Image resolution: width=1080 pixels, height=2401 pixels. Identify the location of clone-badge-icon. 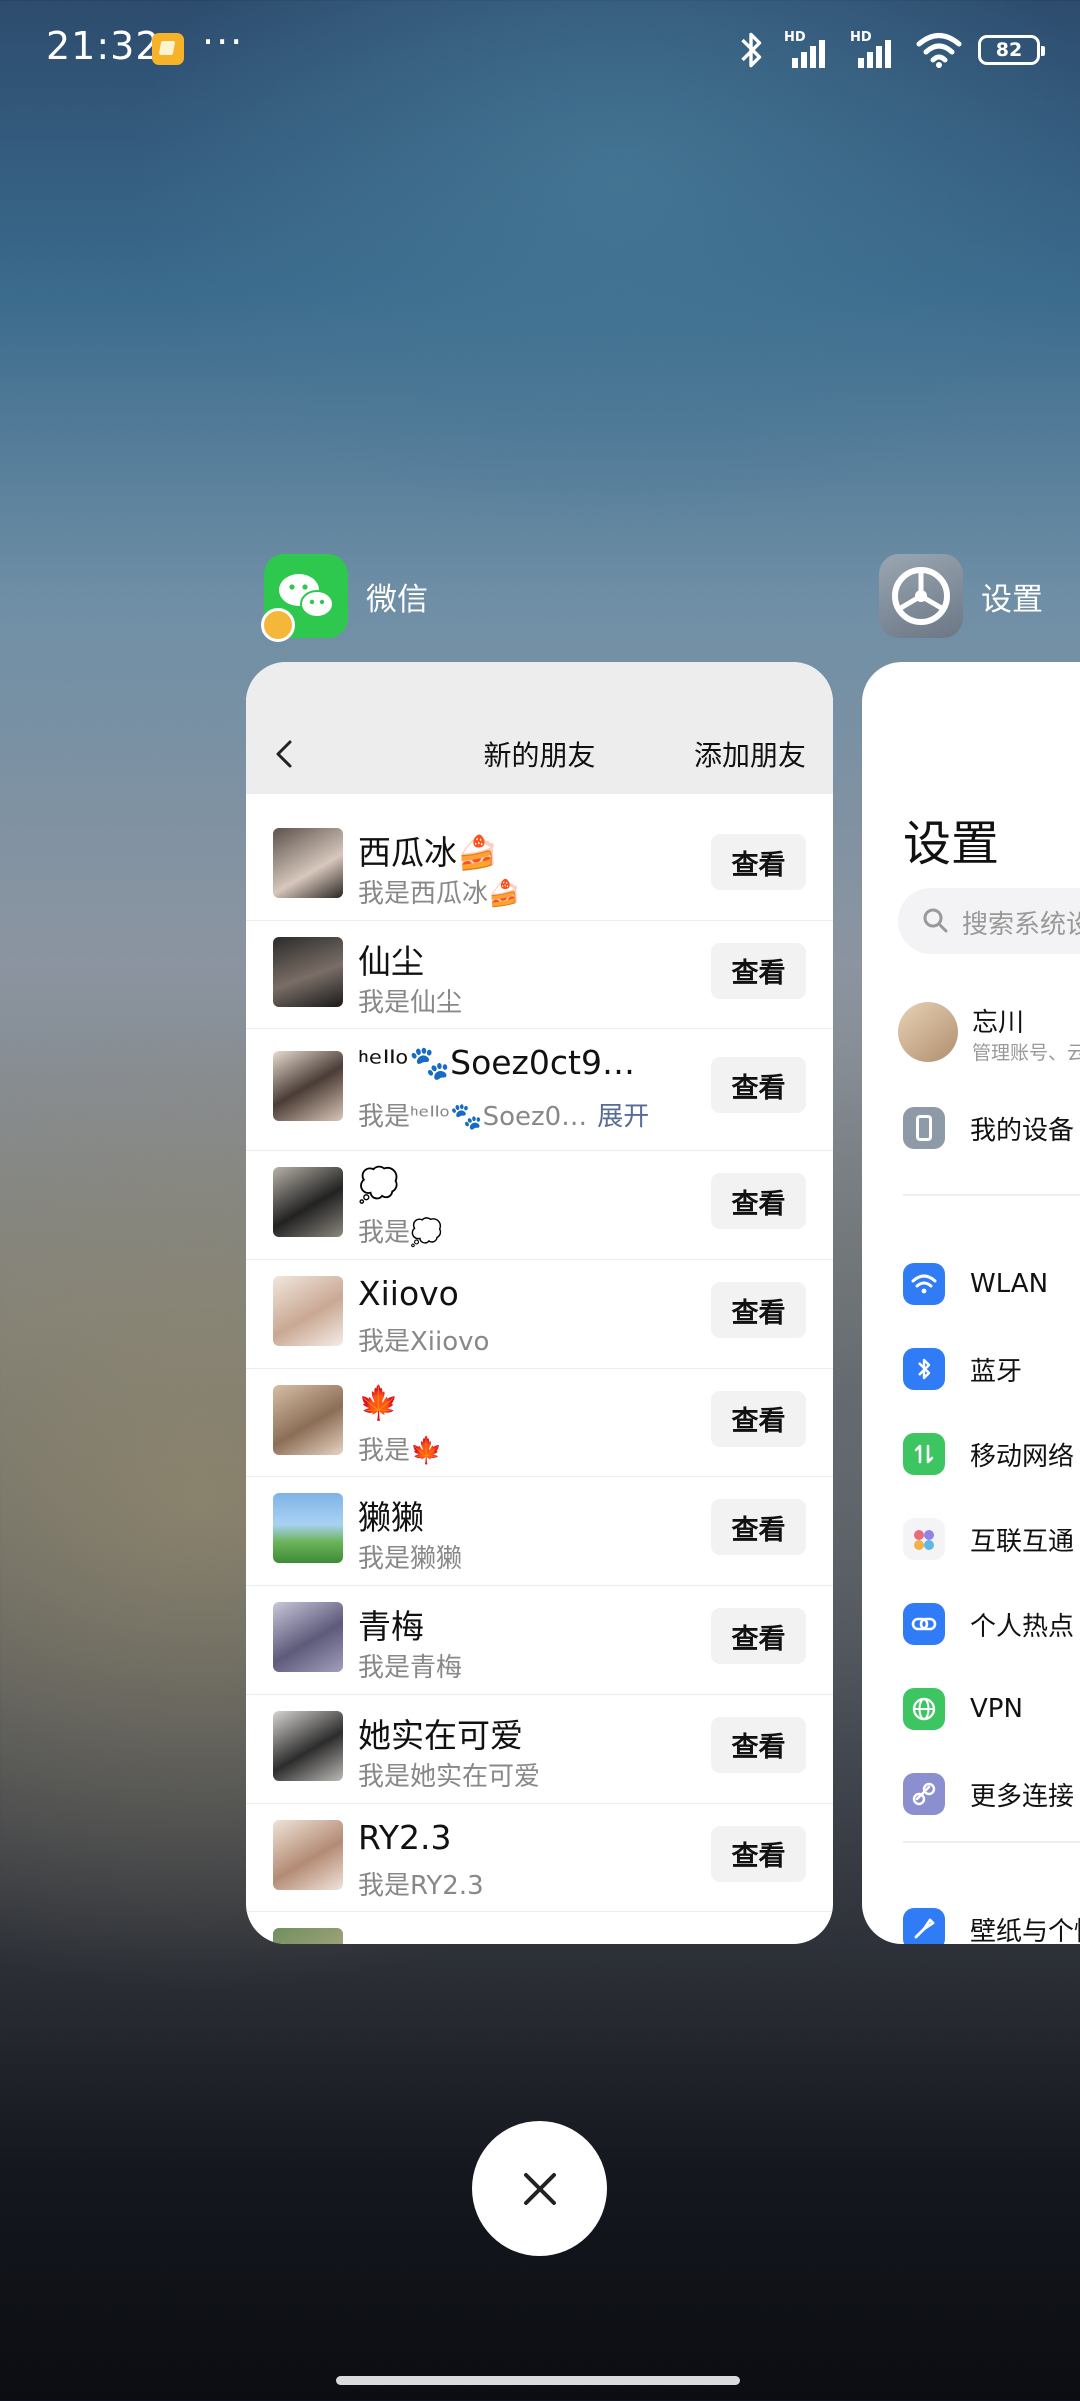
(278, 625).